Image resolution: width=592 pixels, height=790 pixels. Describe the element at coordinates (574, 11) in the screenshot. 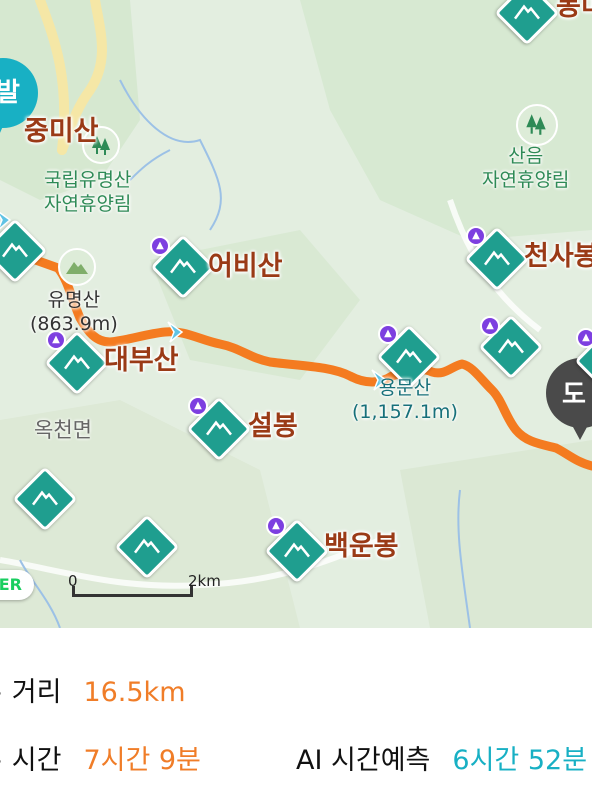

I see `peak-label-bongmi: 봉미` at that location.